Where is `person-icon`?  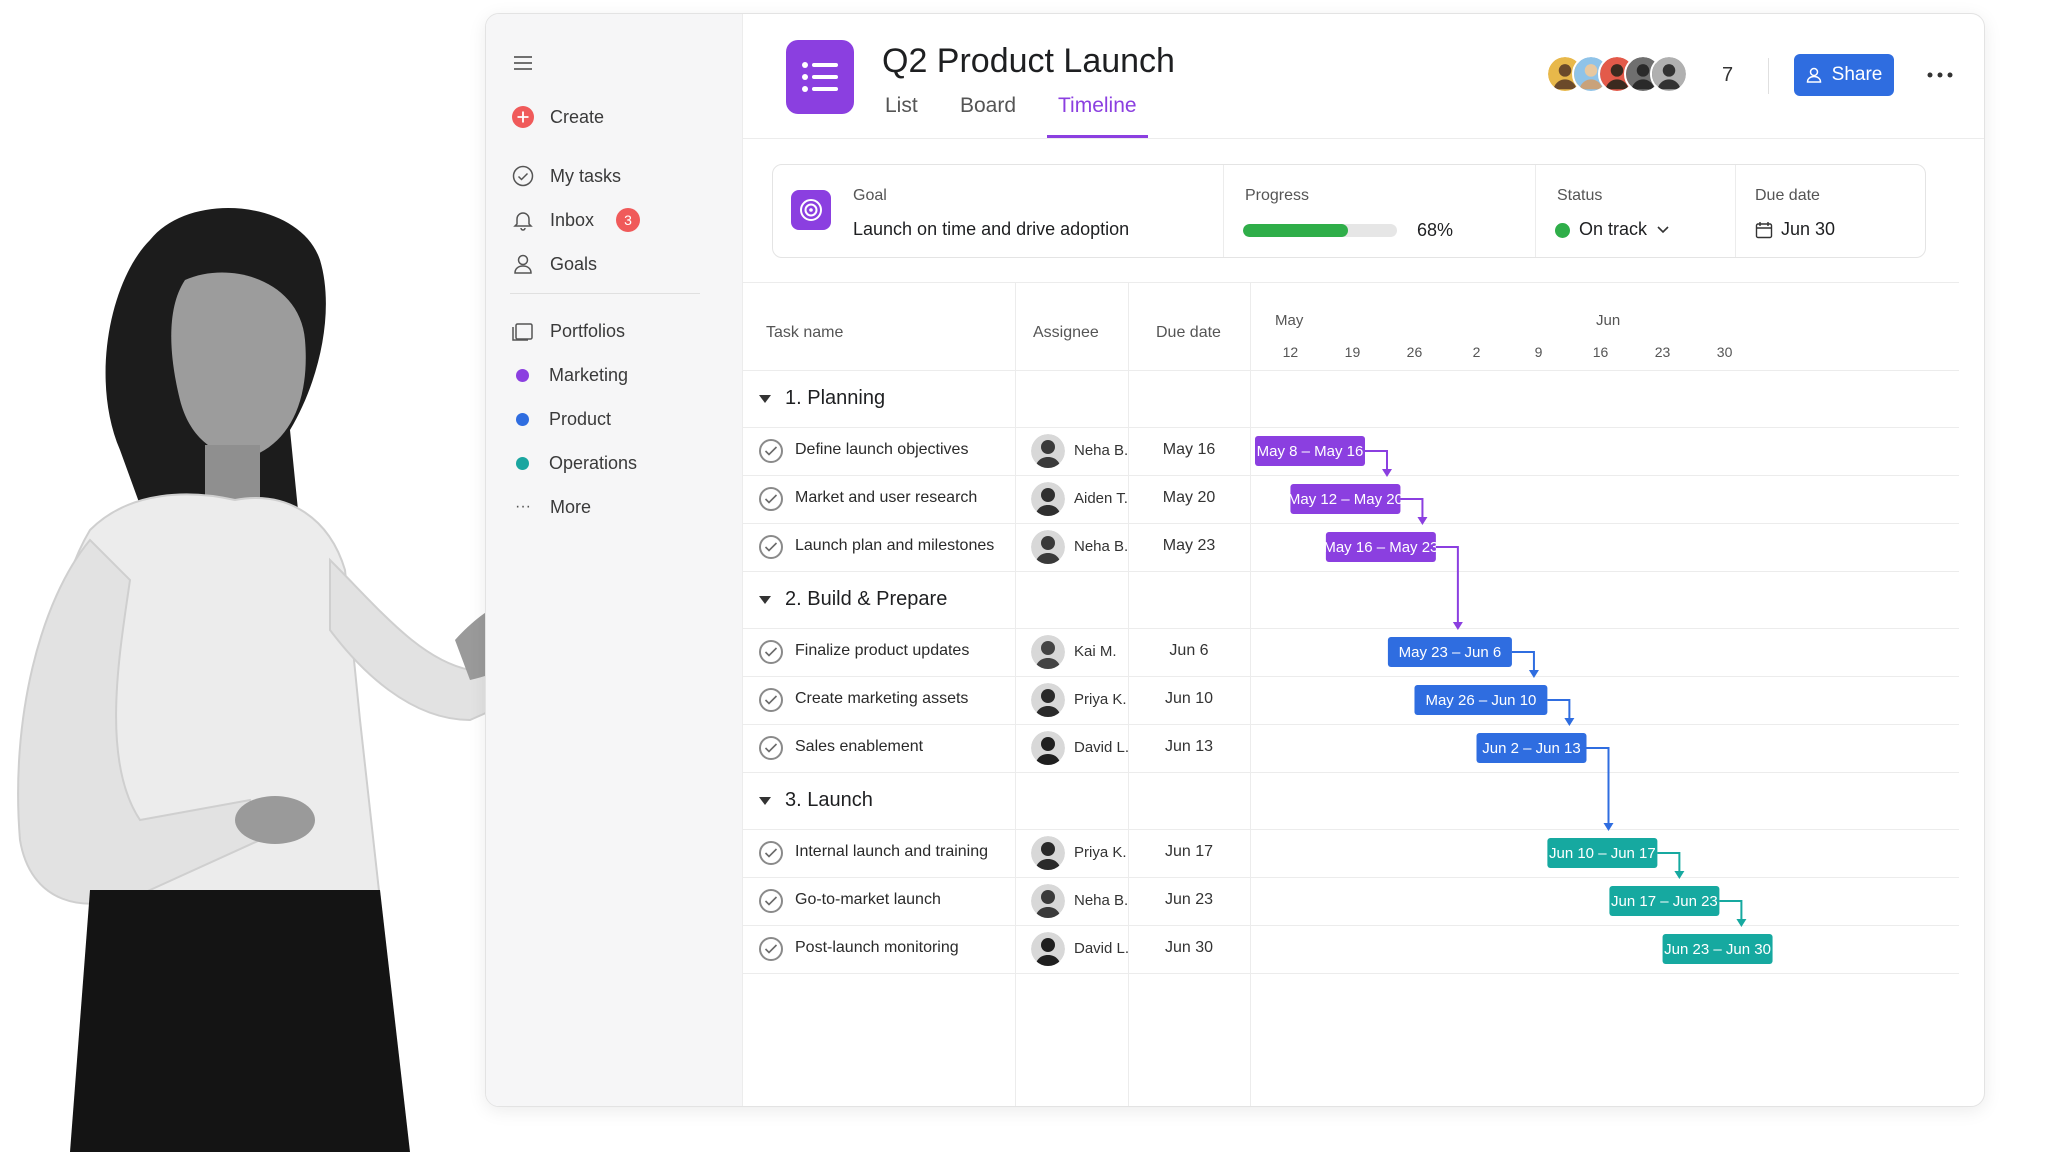 person-icon is located at coordinates (523, 264).